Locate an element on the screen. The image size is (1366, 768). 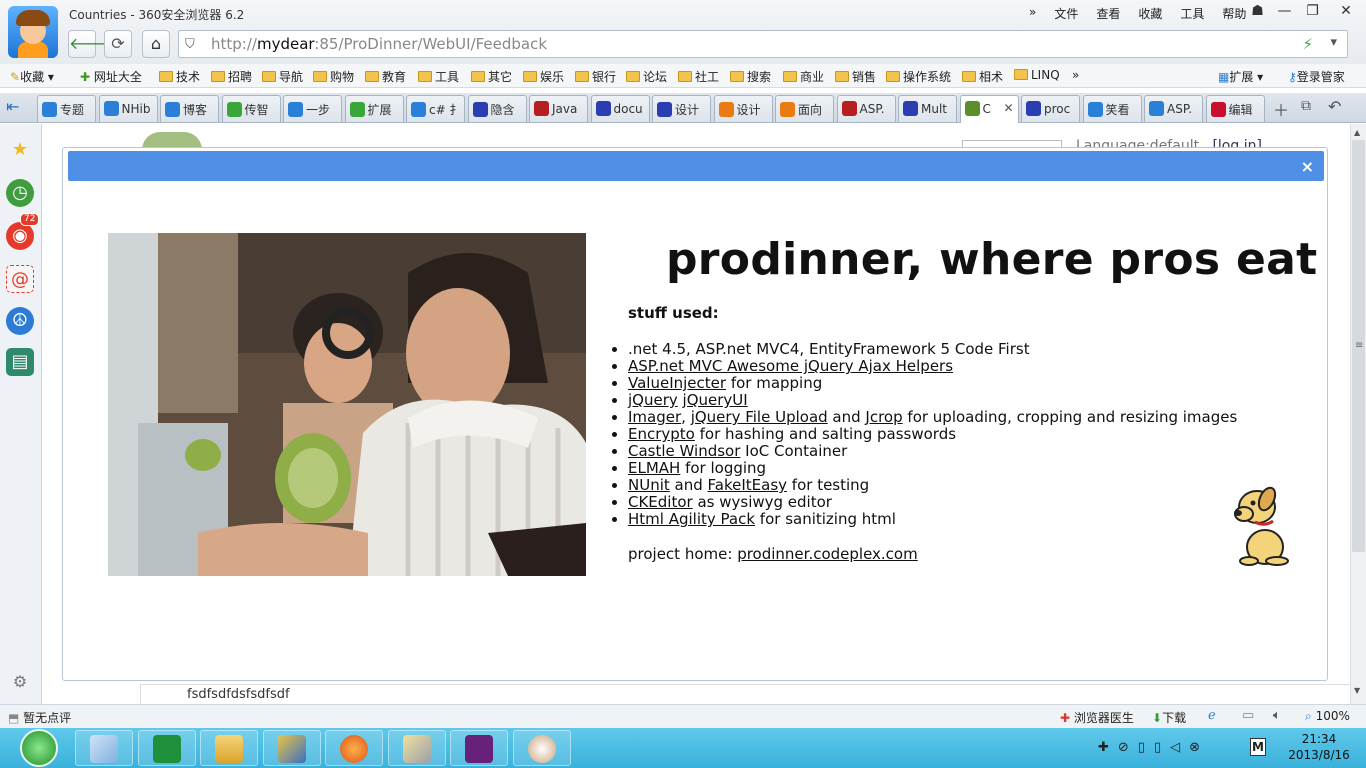
fav-folder-tech: 技术 is located at coordinates (179, 76).